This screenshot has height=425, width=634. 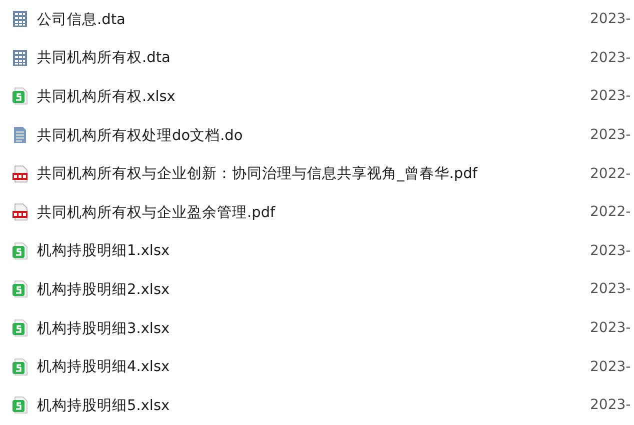 What do you see at coordinates (103, 366) in the screenshot?
I see `file-name: 机构持股明细4.xlsx` at bounding box center [103, 366].